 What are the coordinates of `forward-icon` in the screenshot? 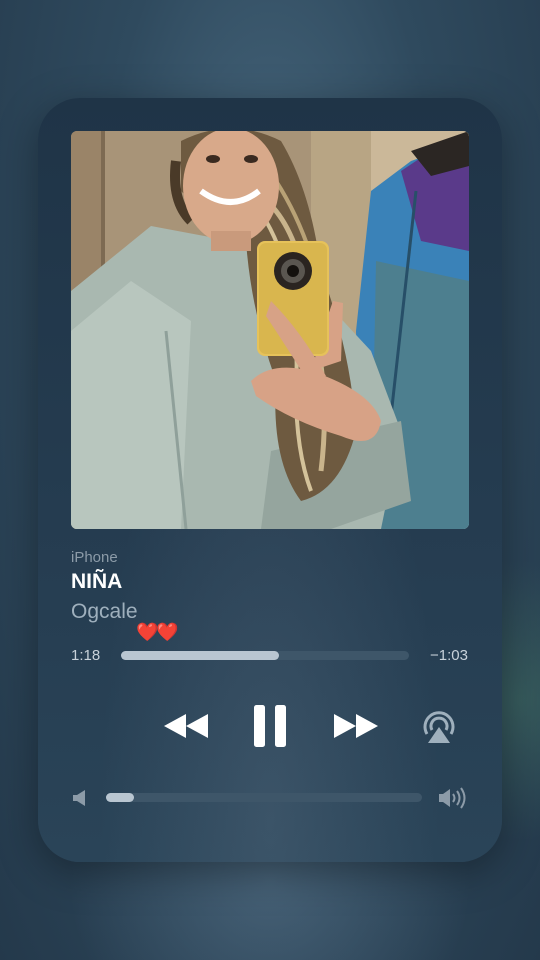 It's located at (356, 726).